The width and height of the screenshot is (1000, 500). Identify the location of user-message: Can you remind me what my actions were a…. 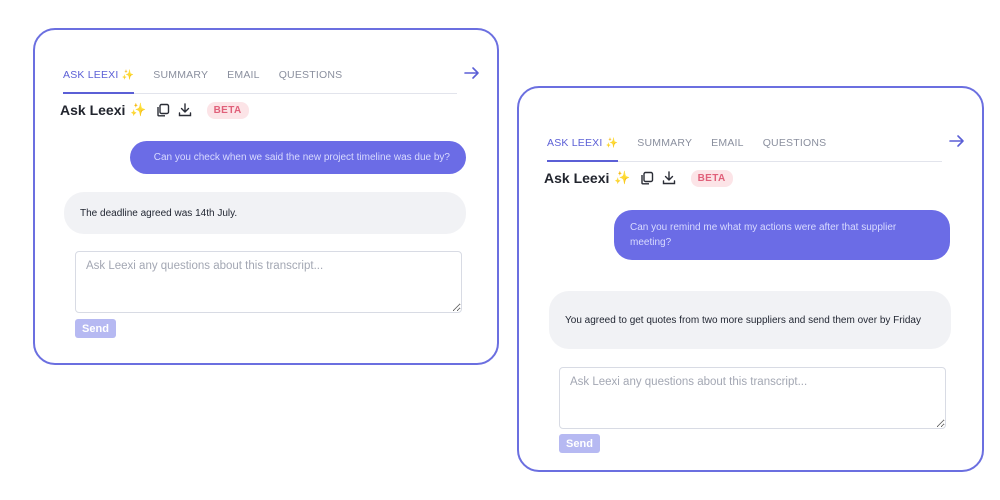
(782, 235).